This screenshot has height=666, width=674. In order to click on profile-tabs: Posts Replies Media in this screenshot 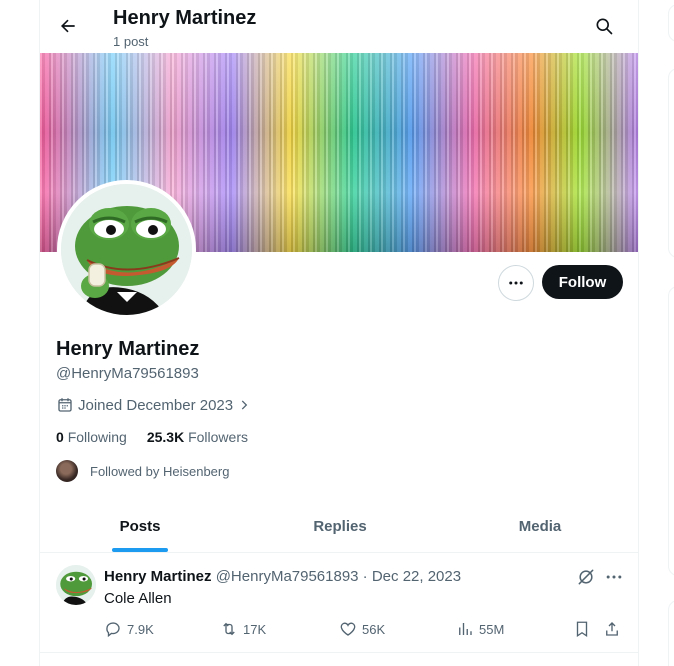, I will do `click(339, 527)`.